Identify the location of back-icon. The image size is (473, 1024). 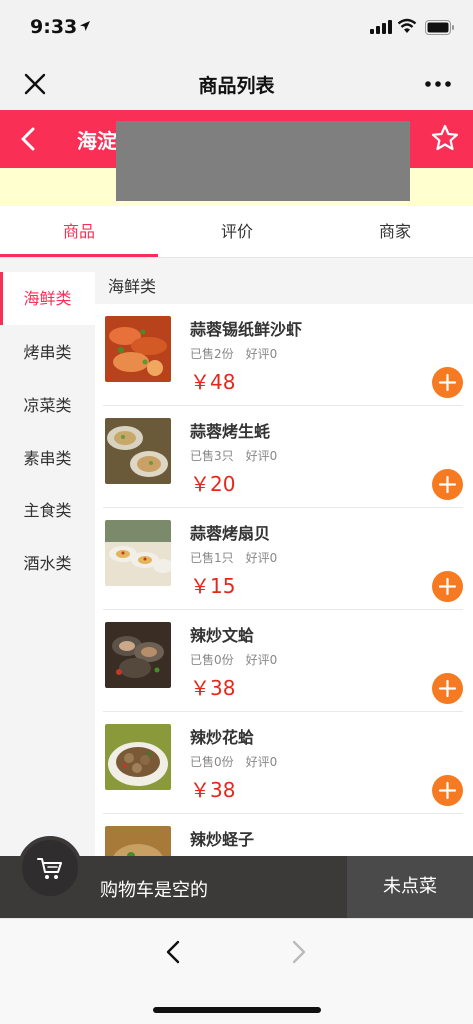
(29, 139).